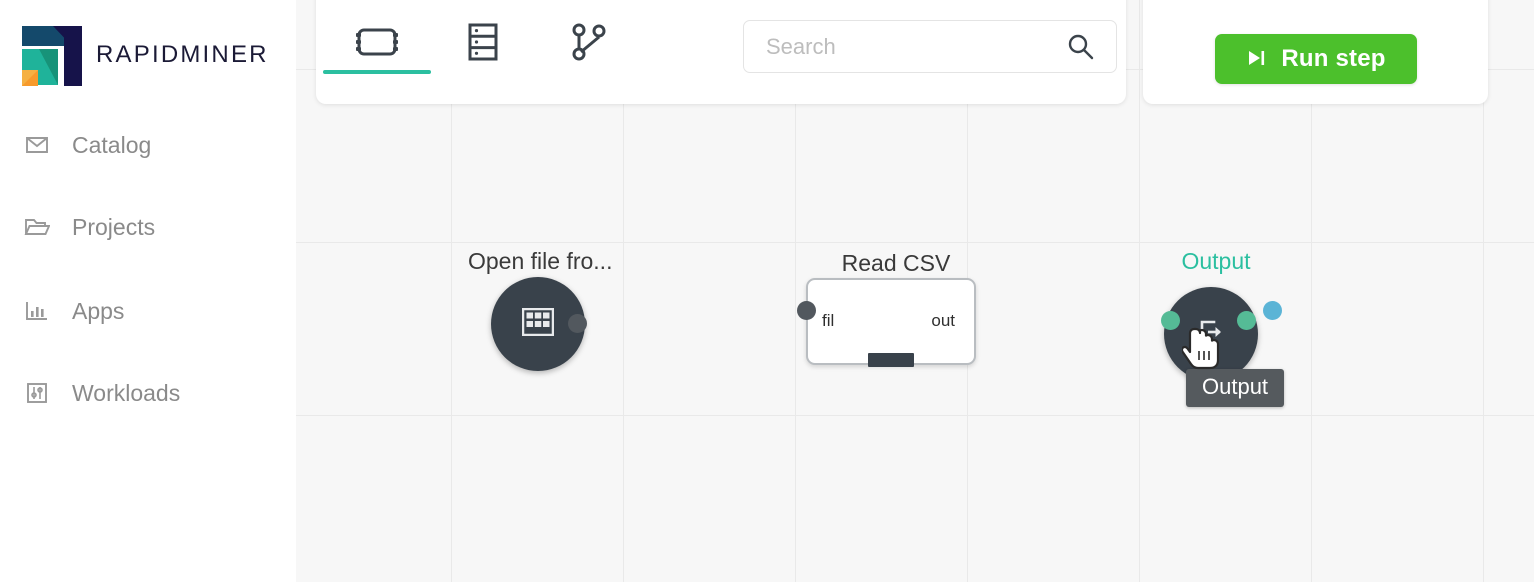 This screenshot has width=1534, height=582. What do you see at coordinates (905, 46) in the screenshot?
I see `search-input` at bounding box center [905, 46].